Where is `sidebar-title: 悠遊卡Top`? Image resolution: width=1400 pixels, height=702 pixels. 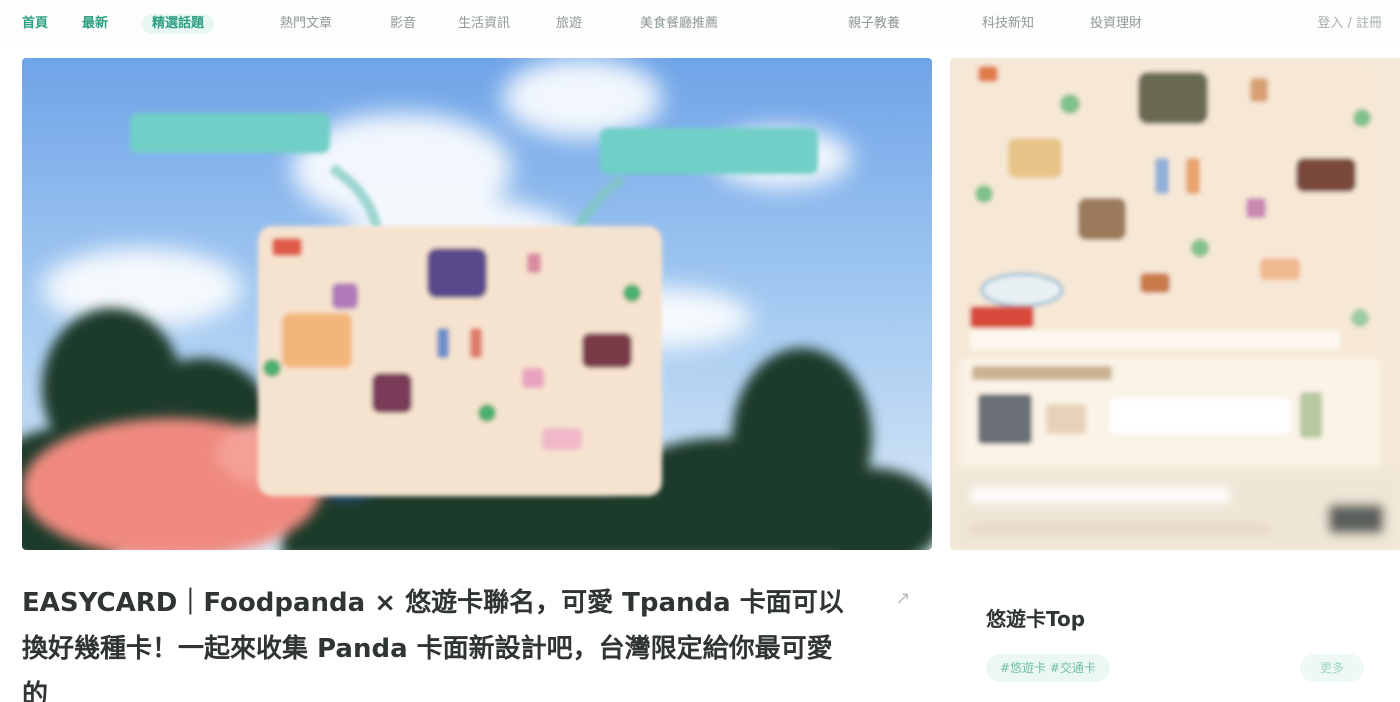 sidebar-title: 悠遊卡Top is located at coordinates (1036, 619).